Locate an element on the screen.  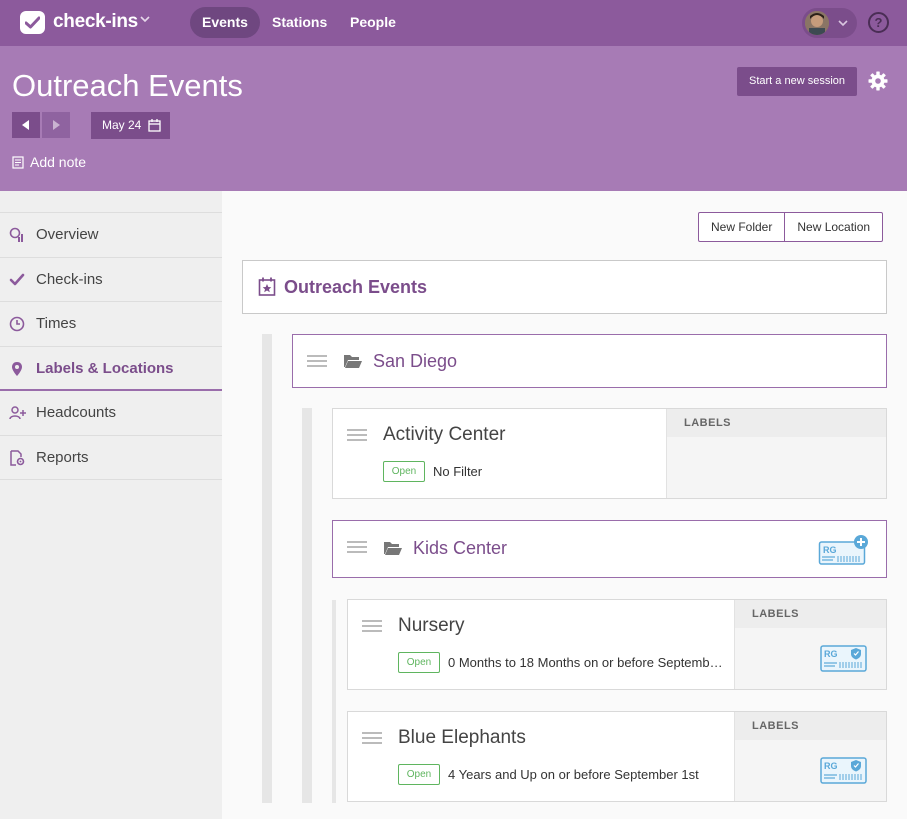
calendar-star-icon is located at coordinates (267, 286).